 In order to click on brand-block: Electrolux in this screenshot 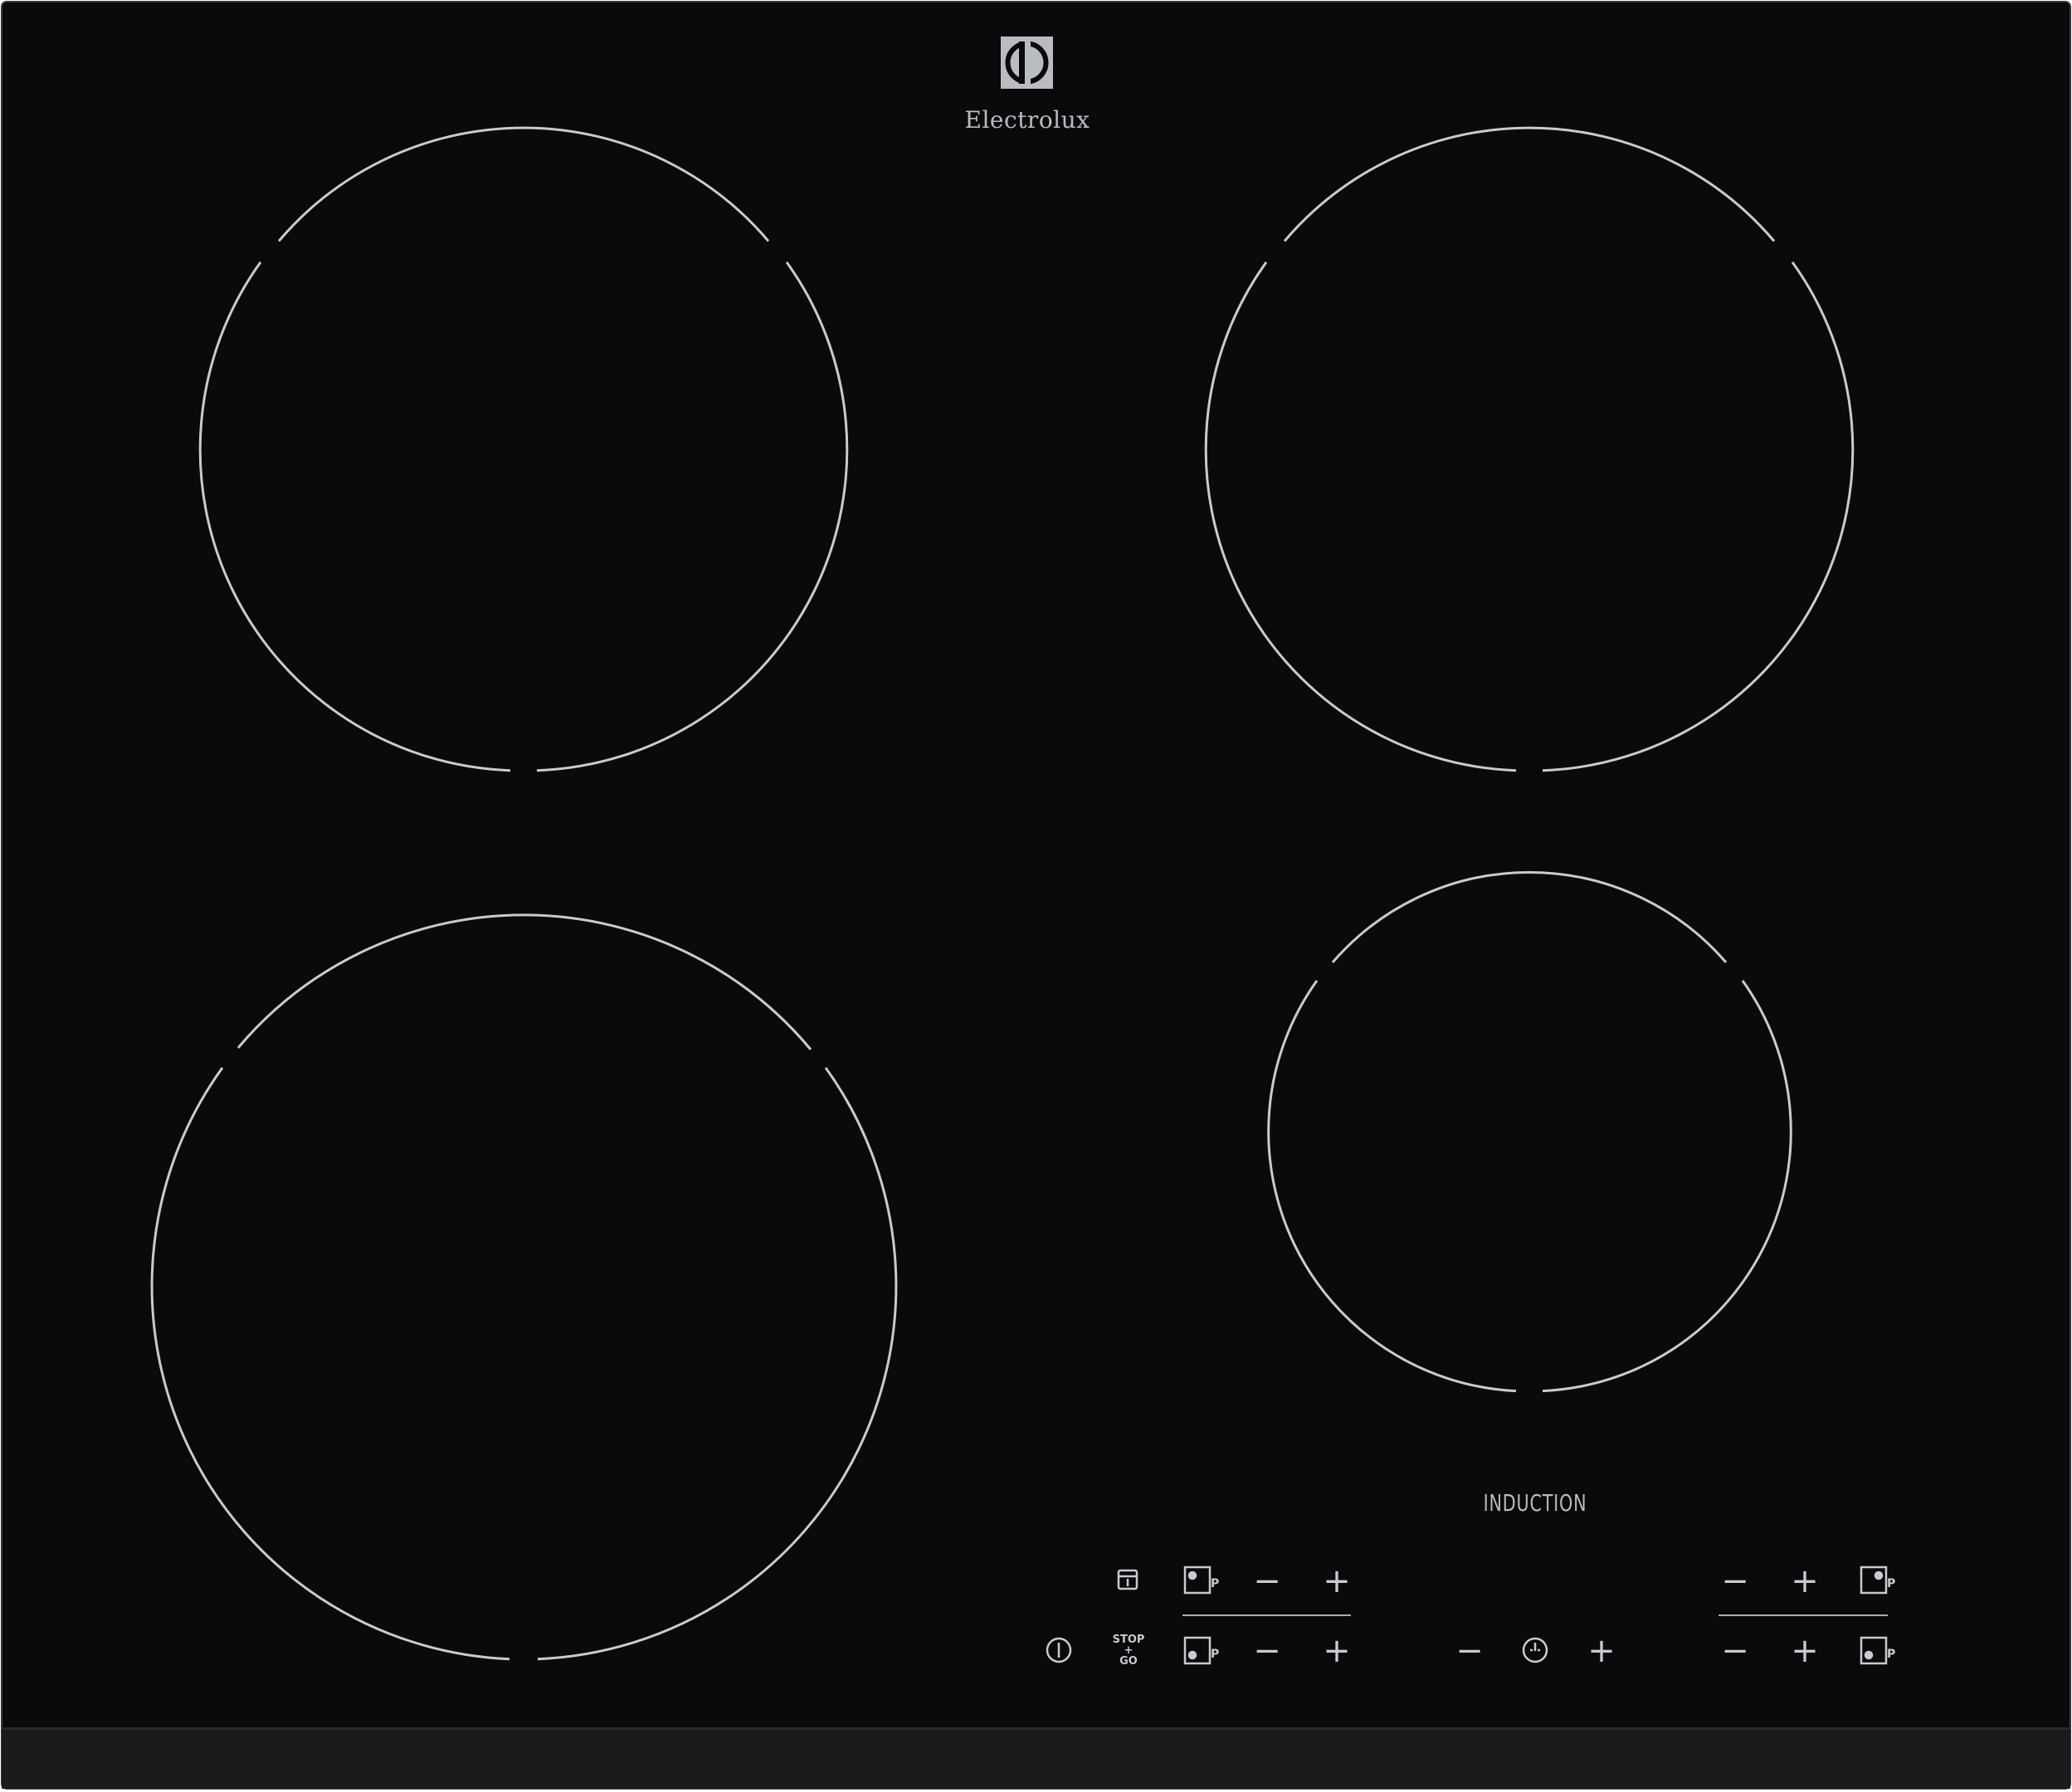, I will do `click(1027, 84)`.